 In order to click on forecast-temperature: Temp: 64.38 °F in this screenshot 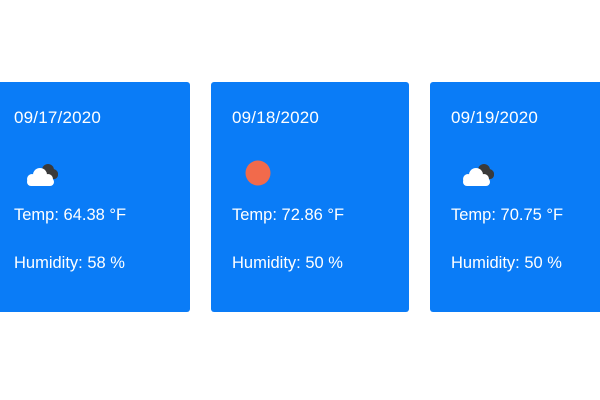, I will do `click(70, 215)`.